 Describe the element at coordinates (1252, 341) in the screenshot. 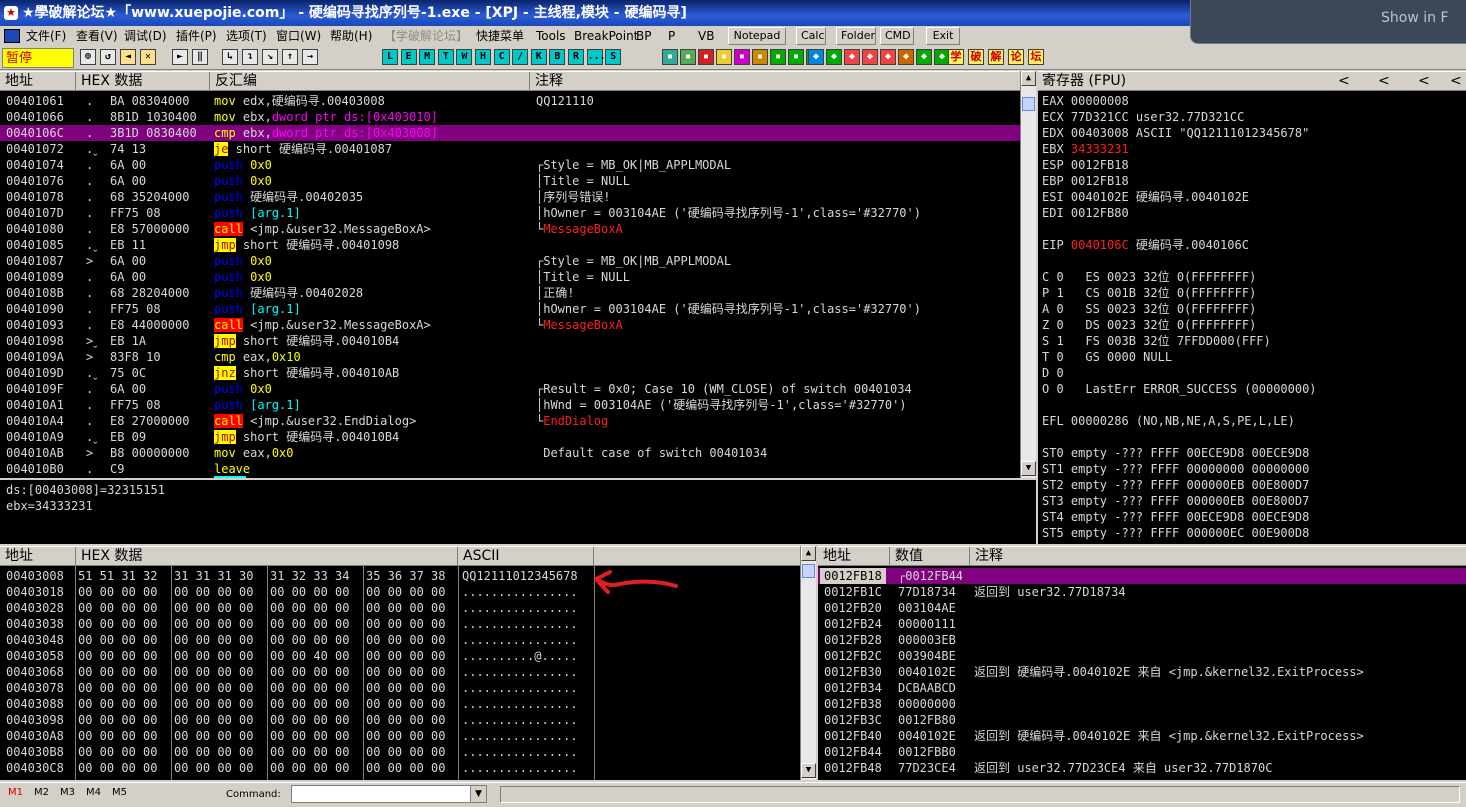

I see `register-line: S 1 FS 003B 32位 7FFDD000(FFF)` at that location.